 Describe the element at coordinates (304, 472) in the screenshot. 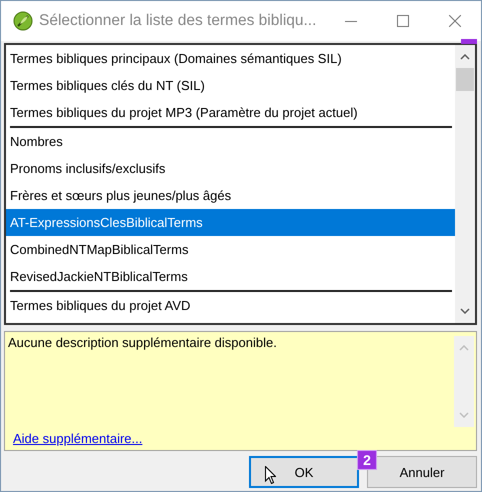

I see `ok-button: OK` at that location.